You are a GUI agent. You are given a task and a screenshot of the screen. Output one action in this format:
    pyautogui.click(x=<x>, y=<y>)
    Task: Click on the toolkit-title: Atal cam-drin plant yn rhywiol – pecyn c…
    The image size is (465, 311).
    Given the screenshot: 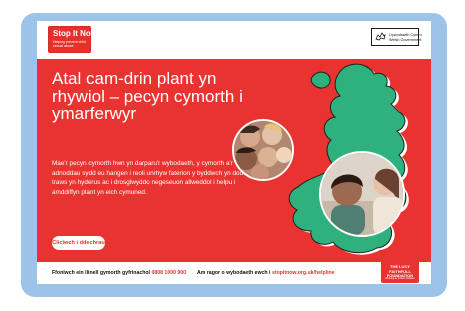 What is the action you would take?
    pyautogui.click(x=147, y=96)
    